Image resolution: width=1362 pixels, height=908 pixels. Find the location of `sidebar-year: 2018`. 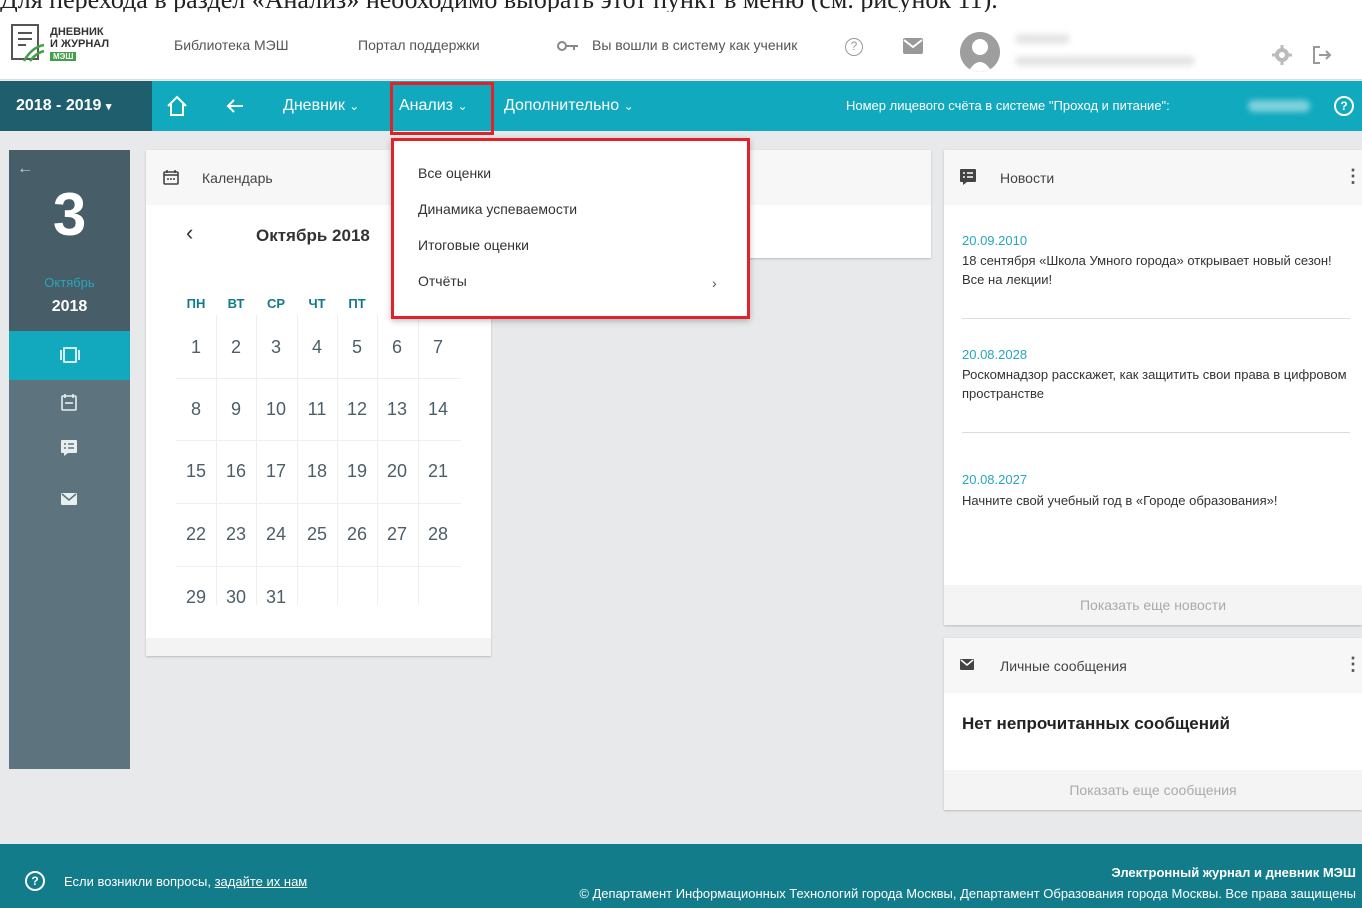

sidebar-year: 2018 is located at coordinates (69, 306).